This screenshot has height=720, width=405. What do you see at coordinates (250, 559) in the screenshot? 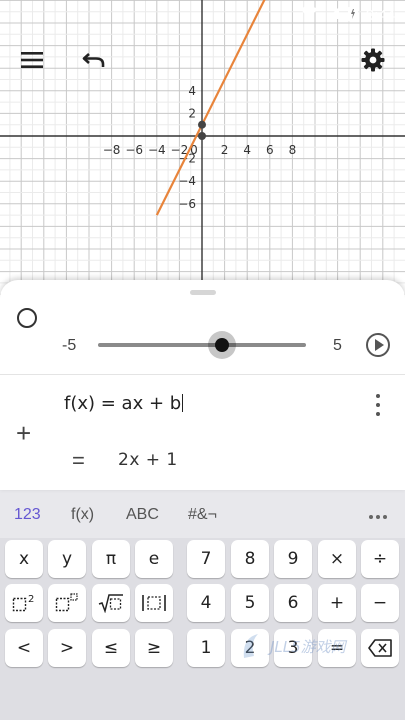
I see `key-8: 8` at bounding box center [250, 559].